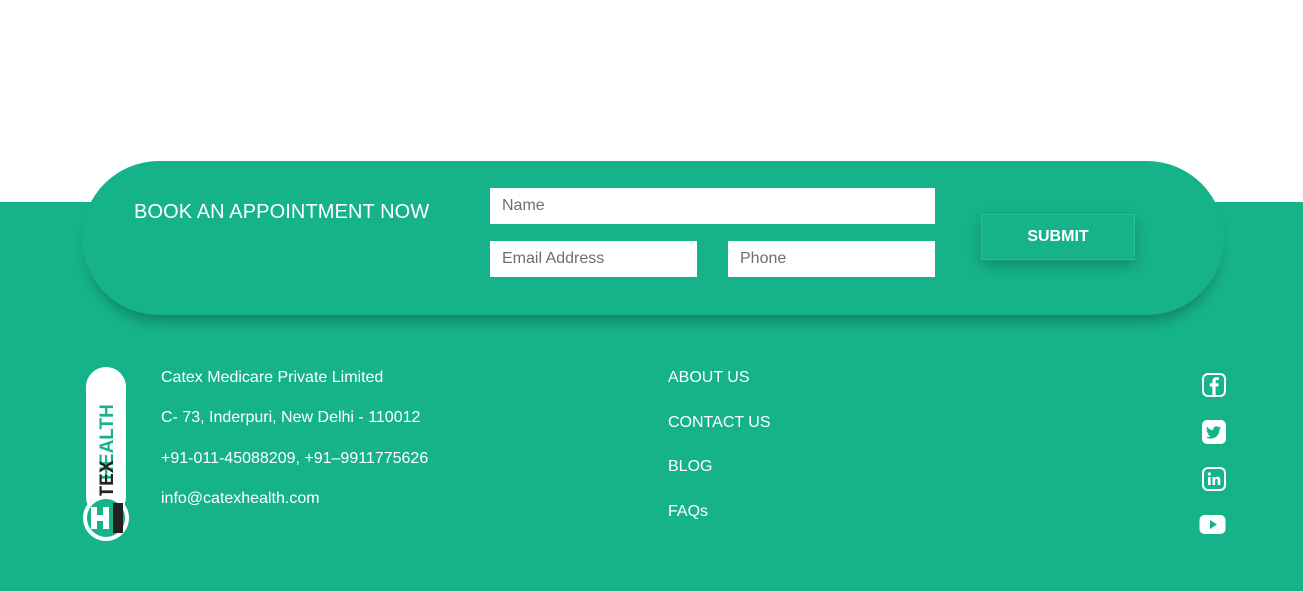  I want to click on company-name: Catex Medicare Private Limited, so click(272, 377).